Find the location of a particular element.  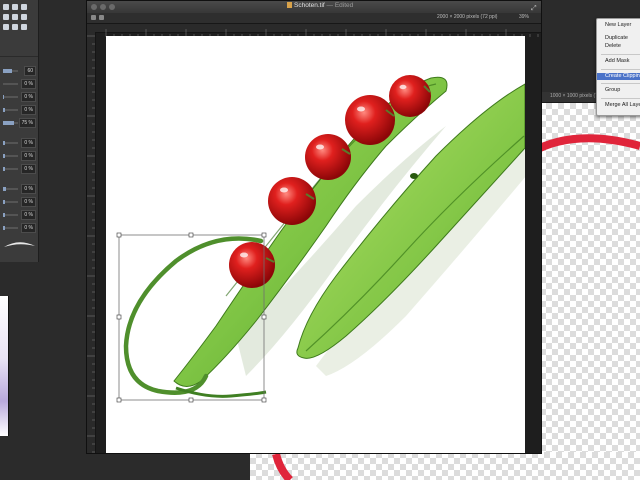

move-icon is located at coordinates (15, 17).